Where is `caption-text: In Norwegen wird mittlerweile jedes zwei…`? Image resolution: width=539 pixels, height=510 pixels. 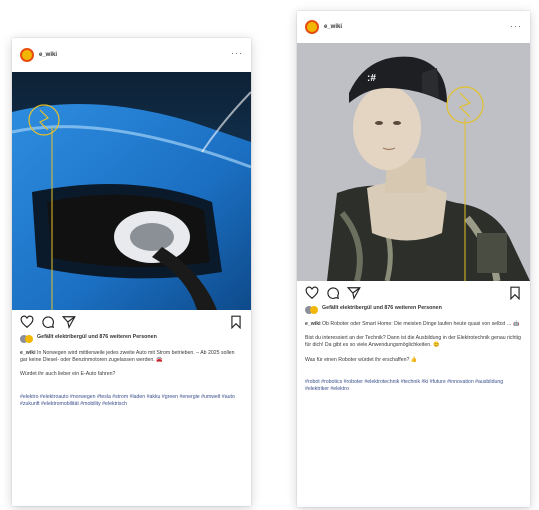
caption-text: In Norwegen wird mittlerweile jedes zwei… is located at coordinates (127, 357).